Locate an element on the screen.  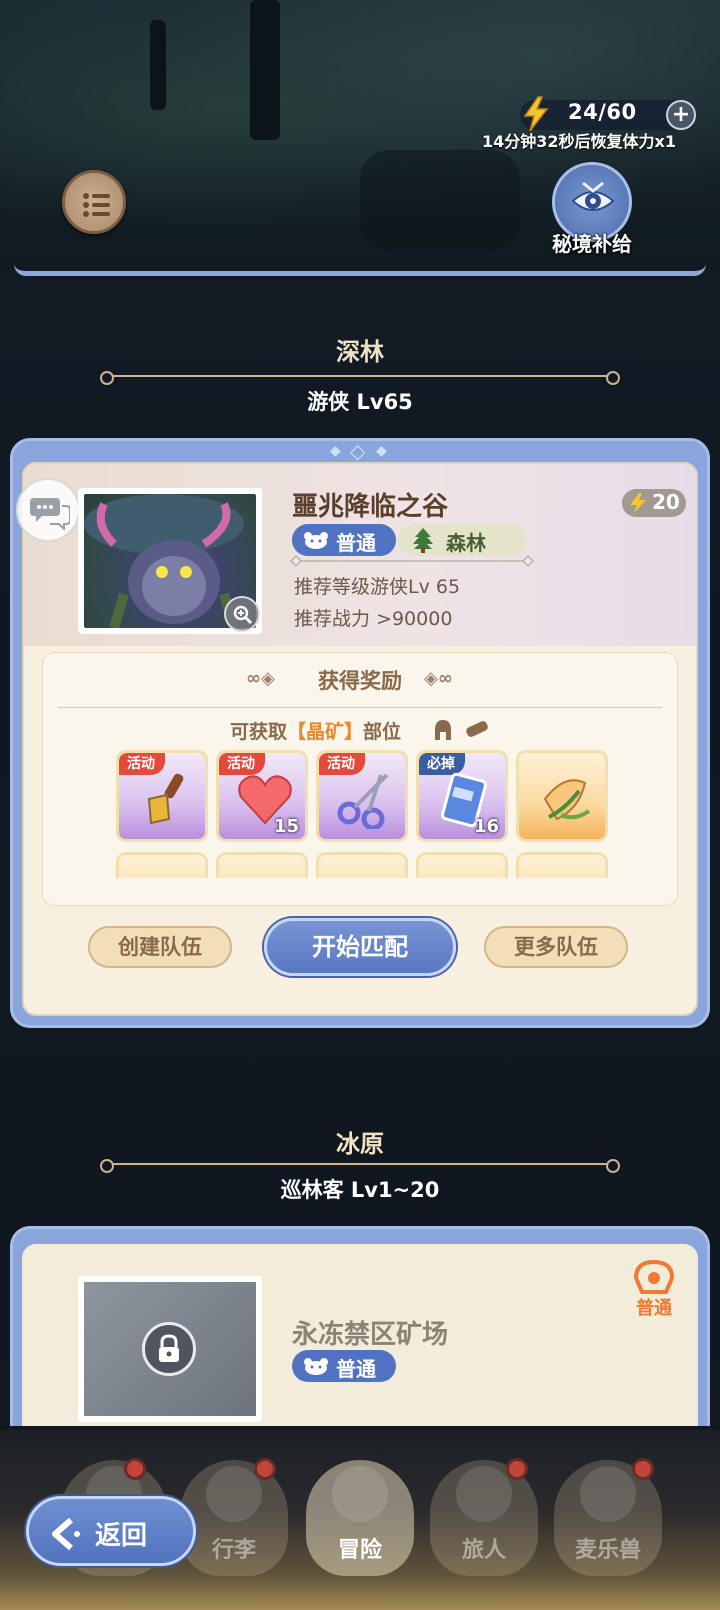
recommended-power: 推荐战力 >90000 is located at coordinates (373, 619).